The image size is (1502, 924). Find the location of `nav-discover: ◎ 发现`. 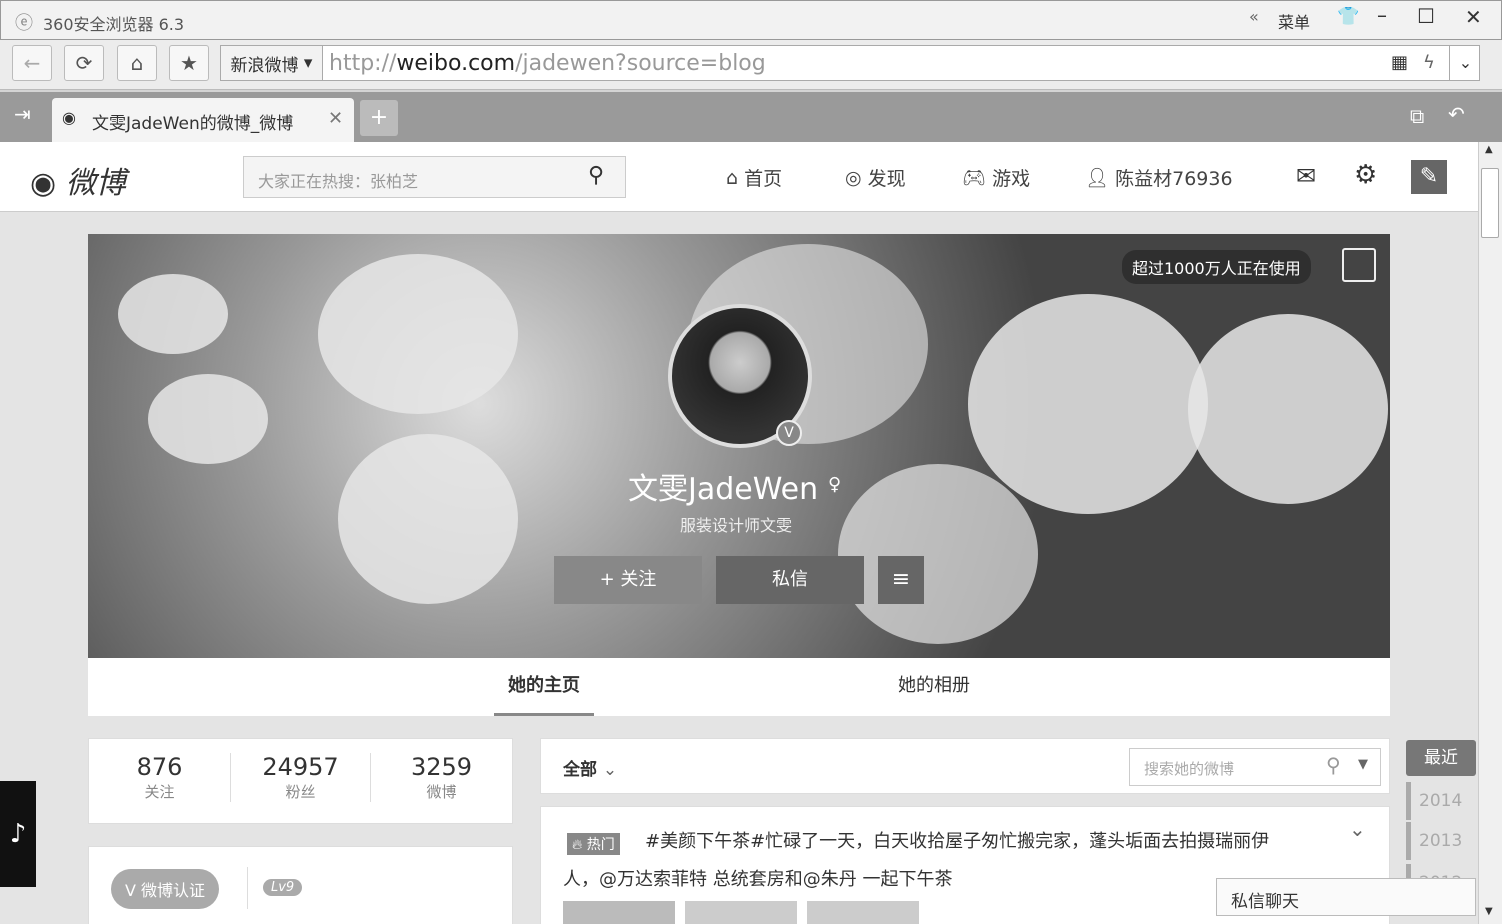

nav-discover: ◎ 发现 is located at coordinates (875, 177).